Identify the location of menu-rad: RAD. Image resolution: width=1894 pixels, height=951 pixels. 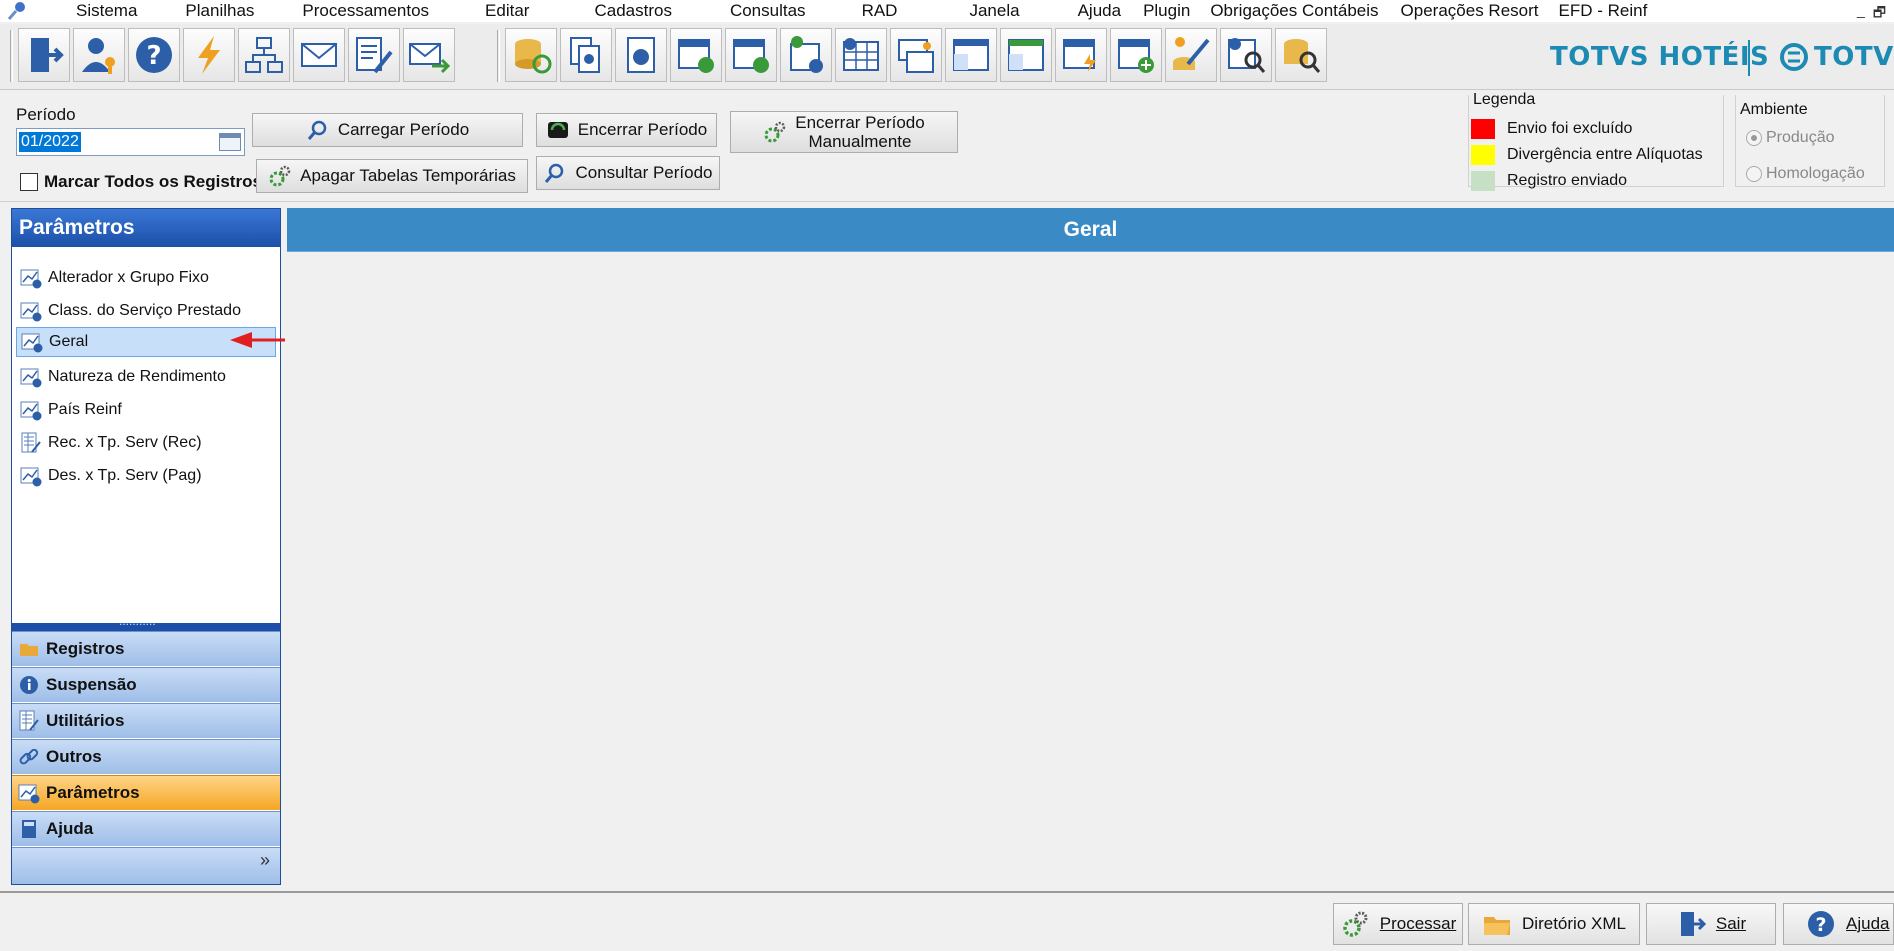
(880, 11).